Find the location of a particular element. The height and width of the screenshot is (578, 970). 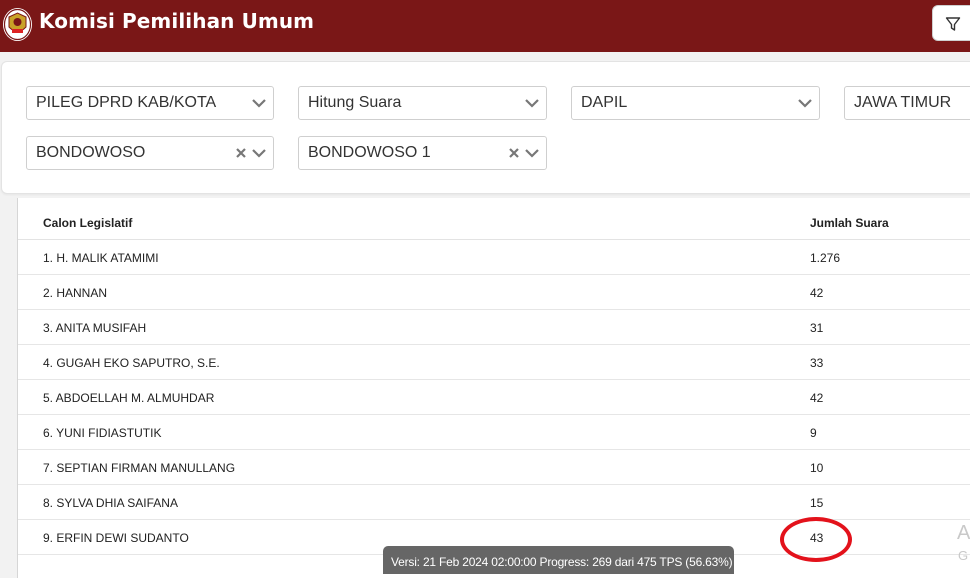

vote-count: 9 is located at coordinates (813, 433).